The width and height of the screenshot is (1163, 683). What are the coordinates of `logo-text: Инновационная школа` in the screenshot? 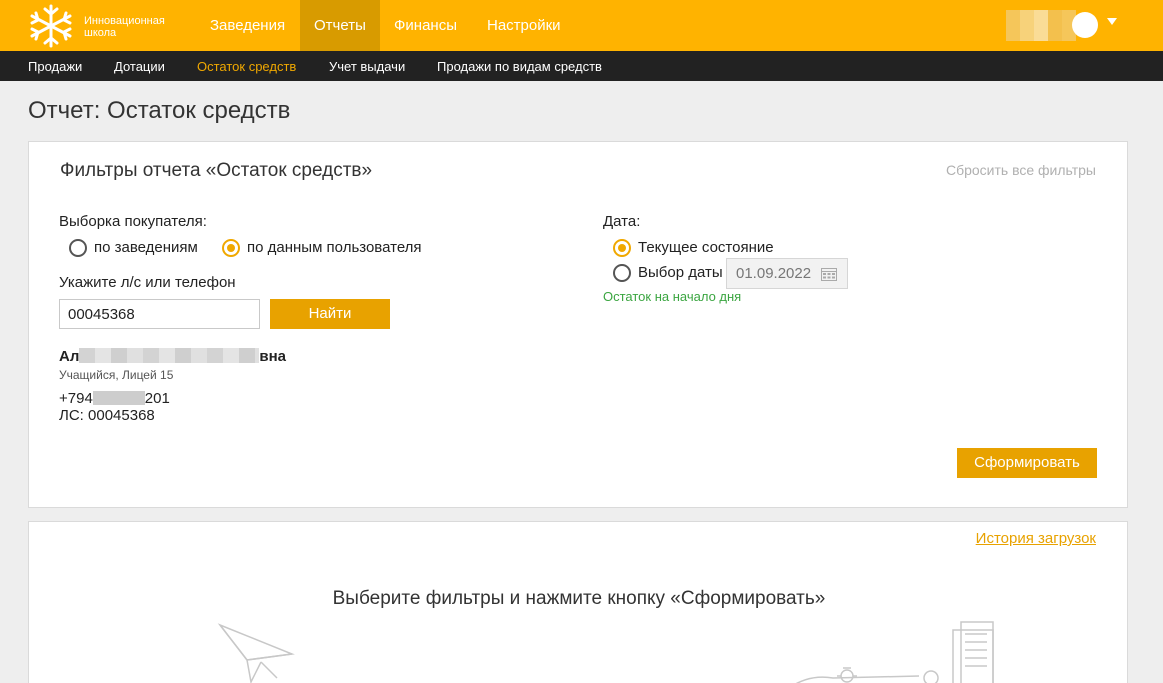 It's located at (124, 27).